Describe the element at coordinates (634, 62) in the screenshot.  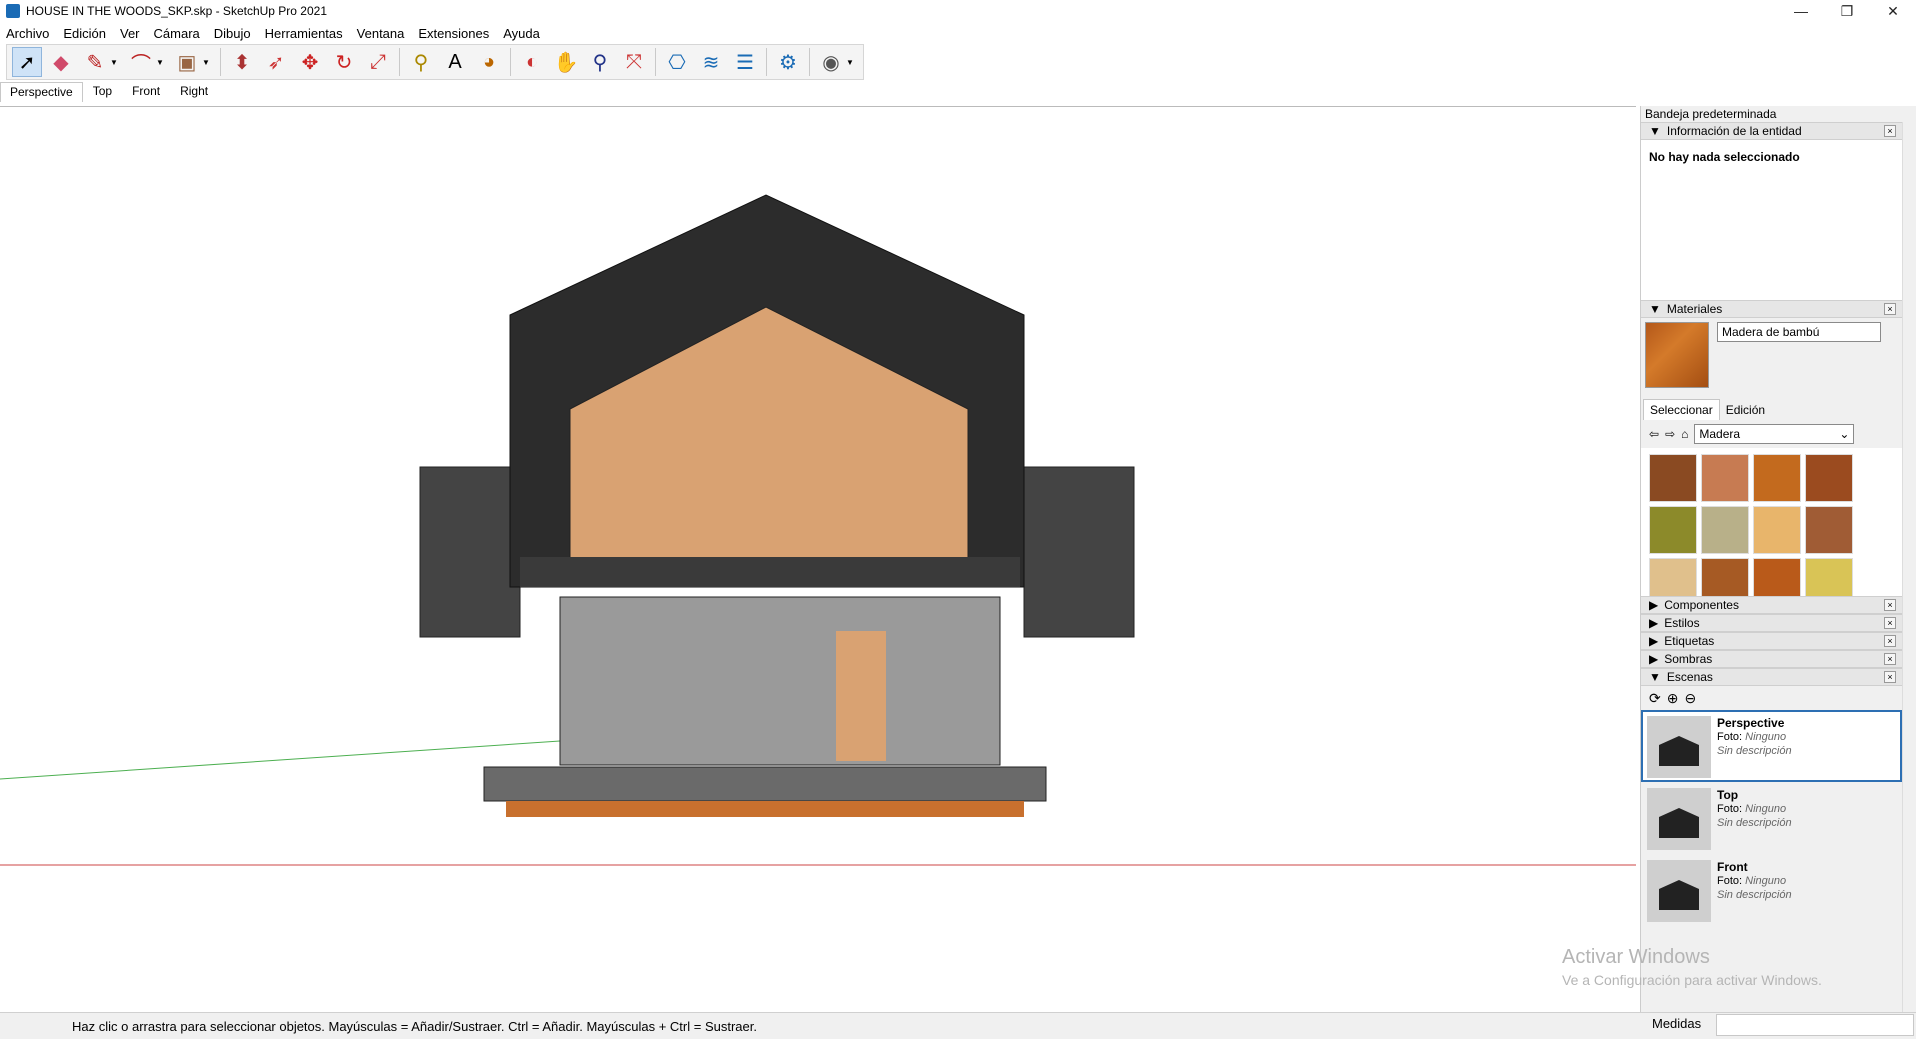
I see `zoom-extents-icon: ⤧` at that location.